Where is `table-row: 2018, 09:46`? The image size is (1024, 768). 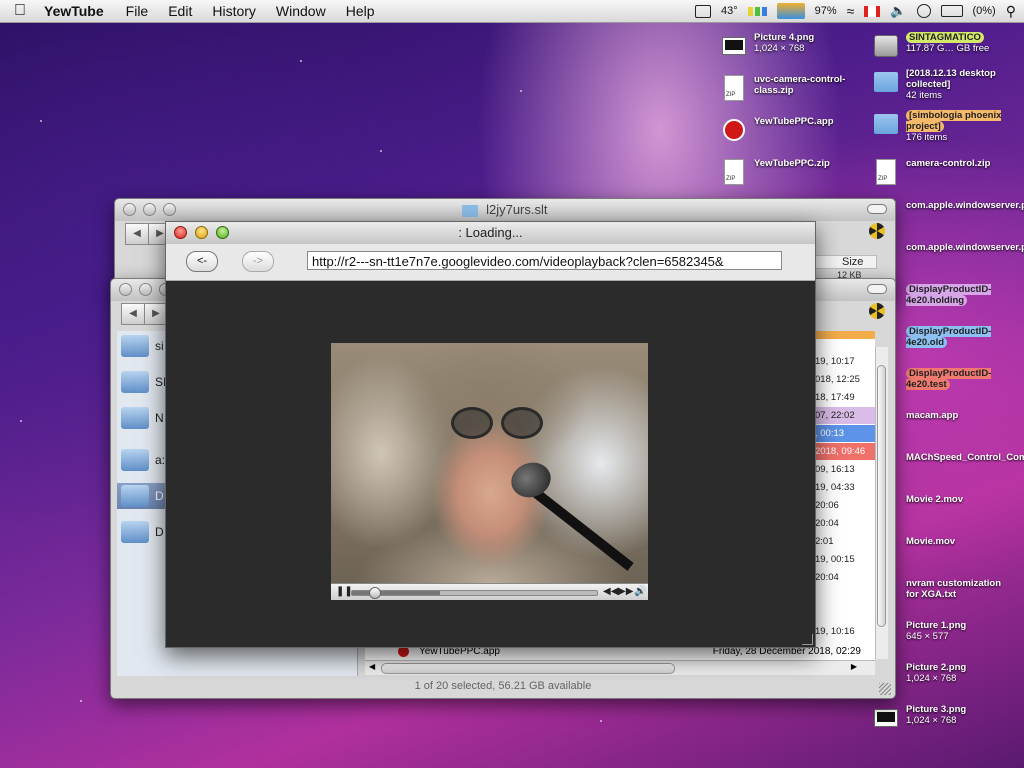
table-row: 2018, 09:46 is located at coordinates (843, 451).